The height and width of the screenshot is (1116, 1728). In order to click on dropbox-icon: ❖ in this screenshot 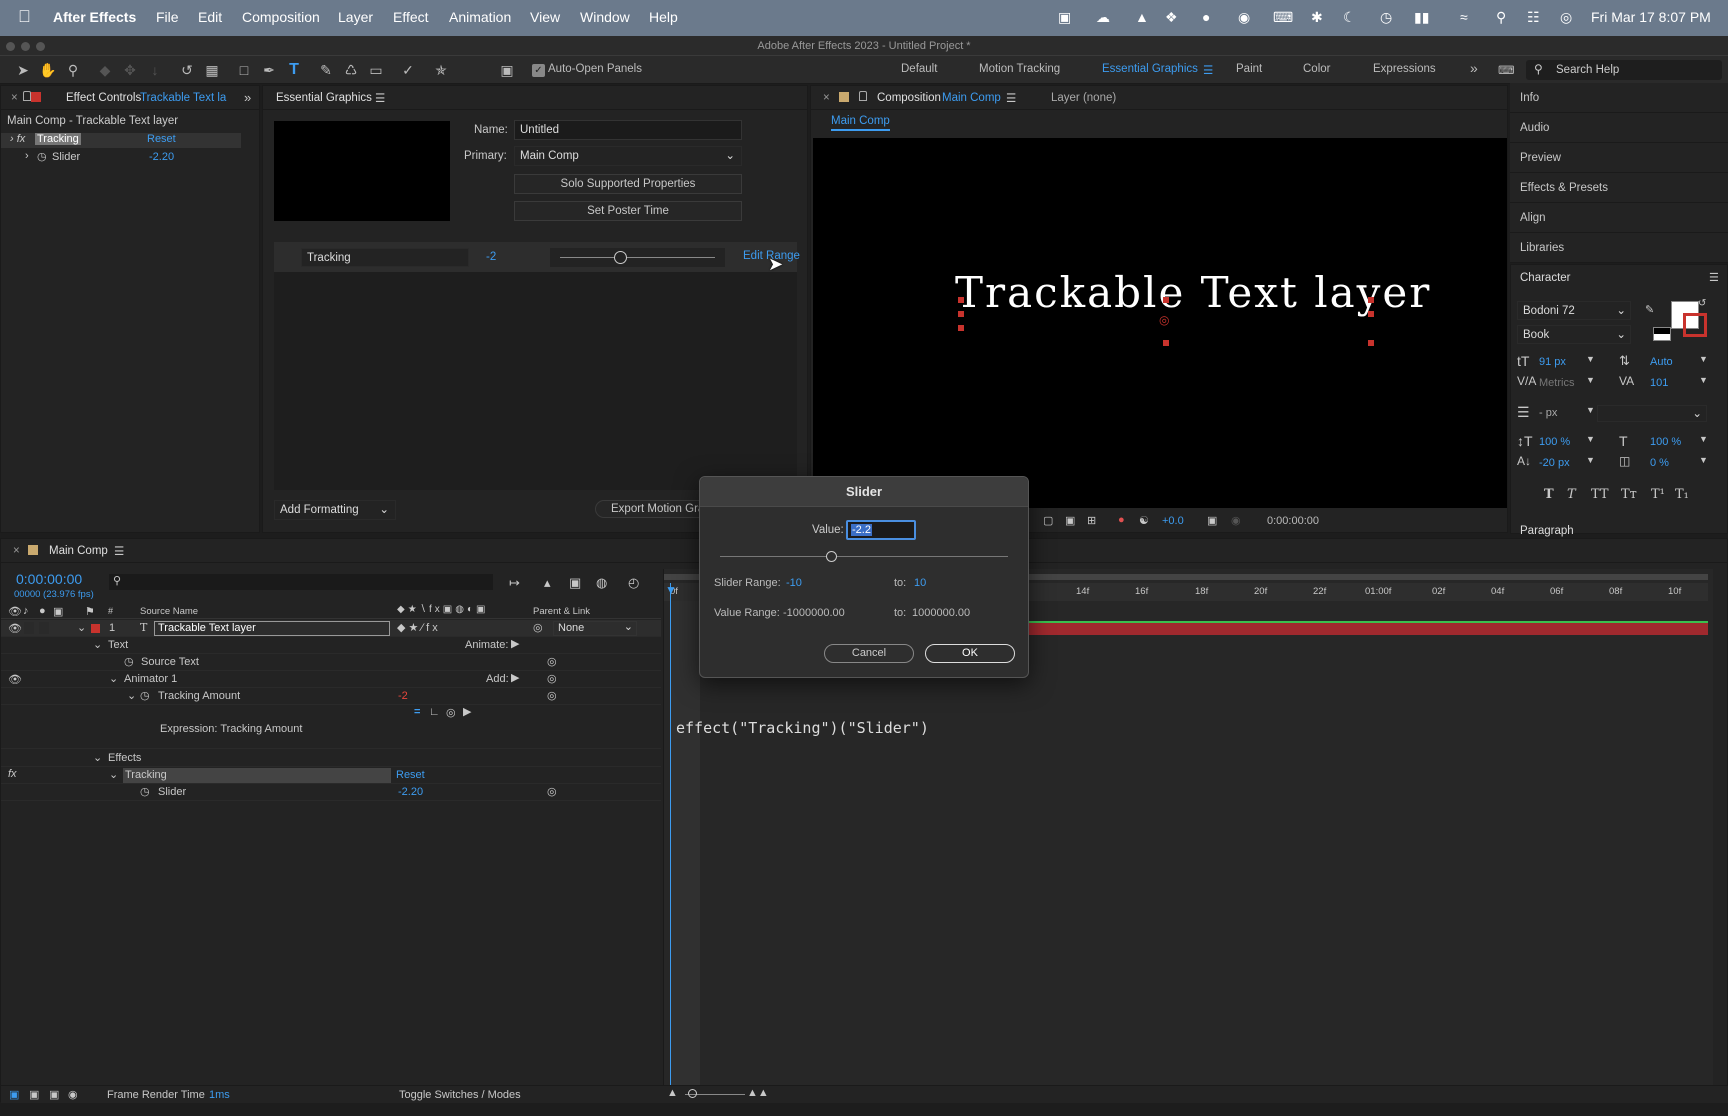, I will do `click(1171, 17)`.